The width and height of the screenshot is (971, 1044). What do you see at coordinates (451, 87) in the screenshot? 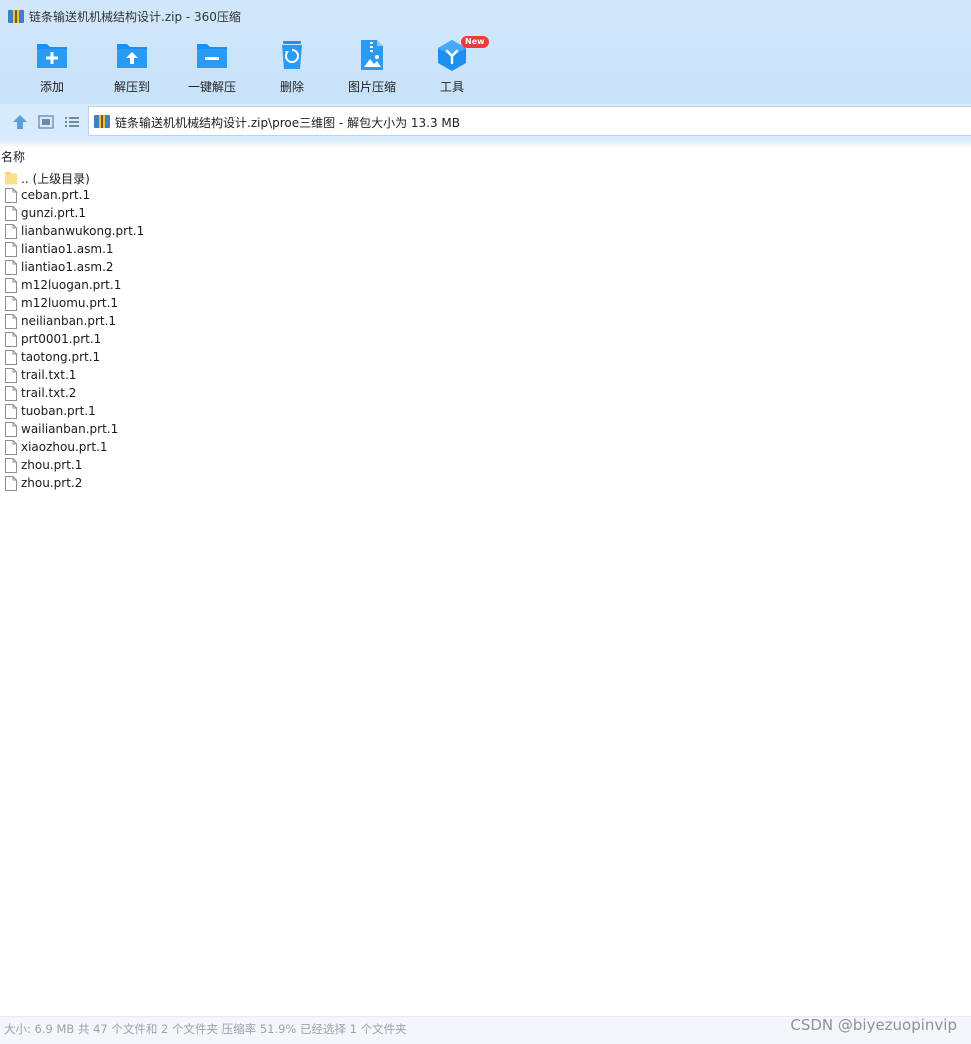
I see `tools-label: 工具` at bounding box center [451, 87].